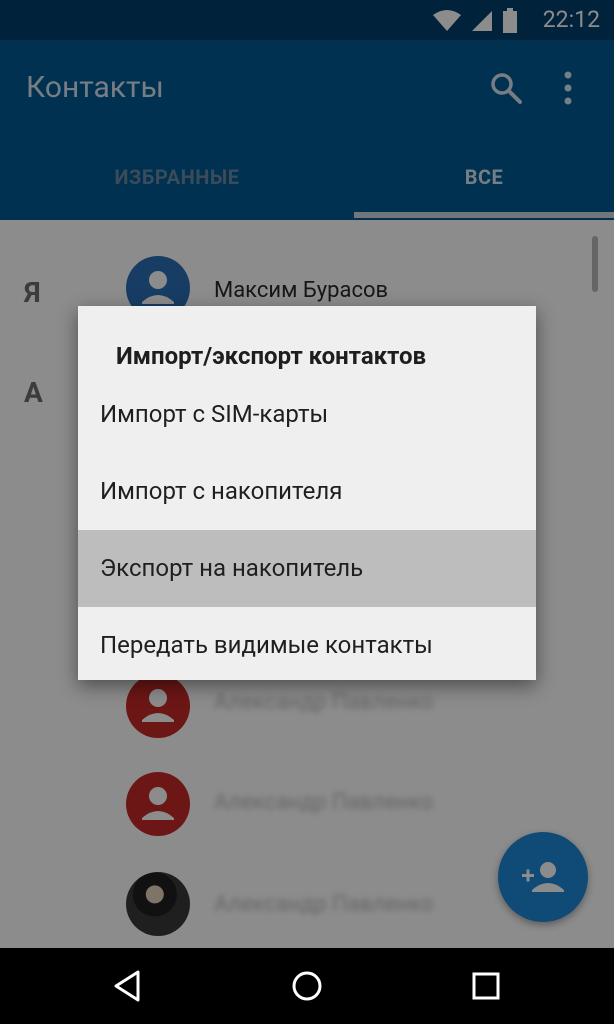 The image size is (614, 1024). I want to click on recents-icon, so click(486, 986).